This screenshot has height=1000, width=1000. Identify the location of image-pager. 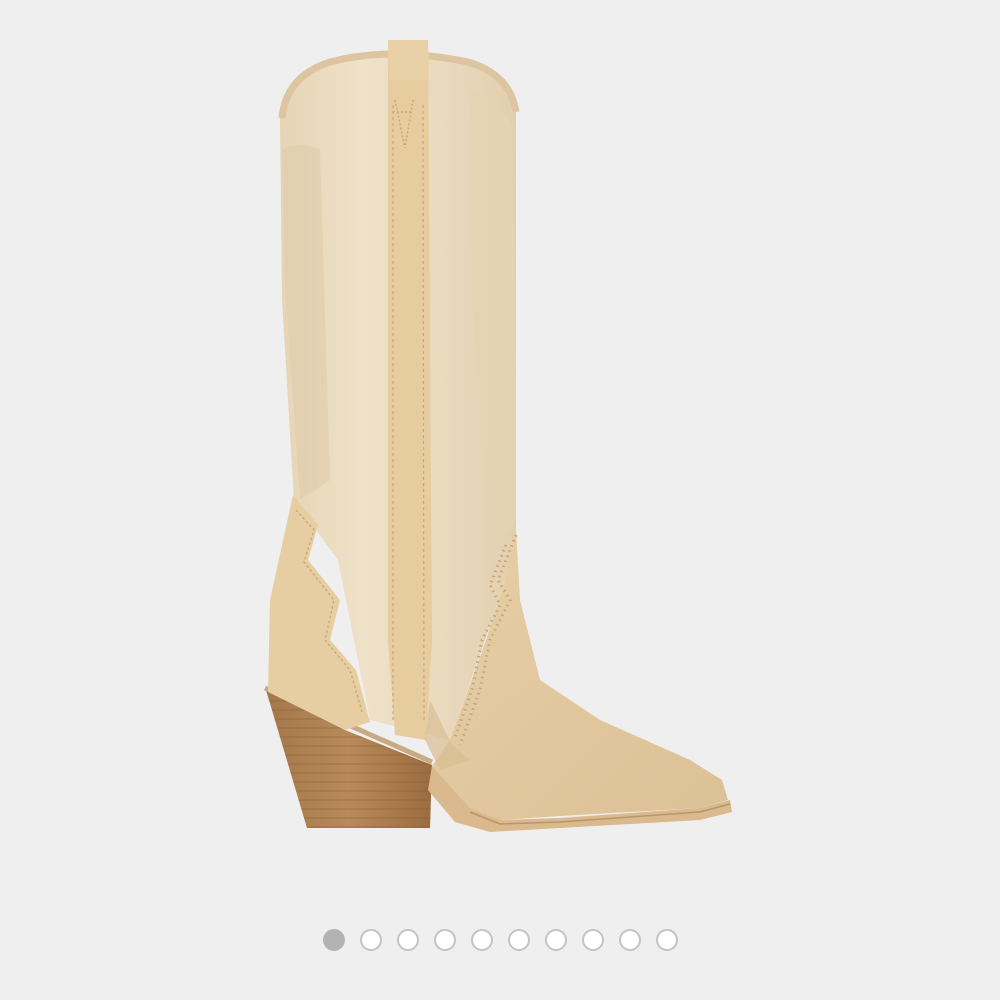
(500, 940).